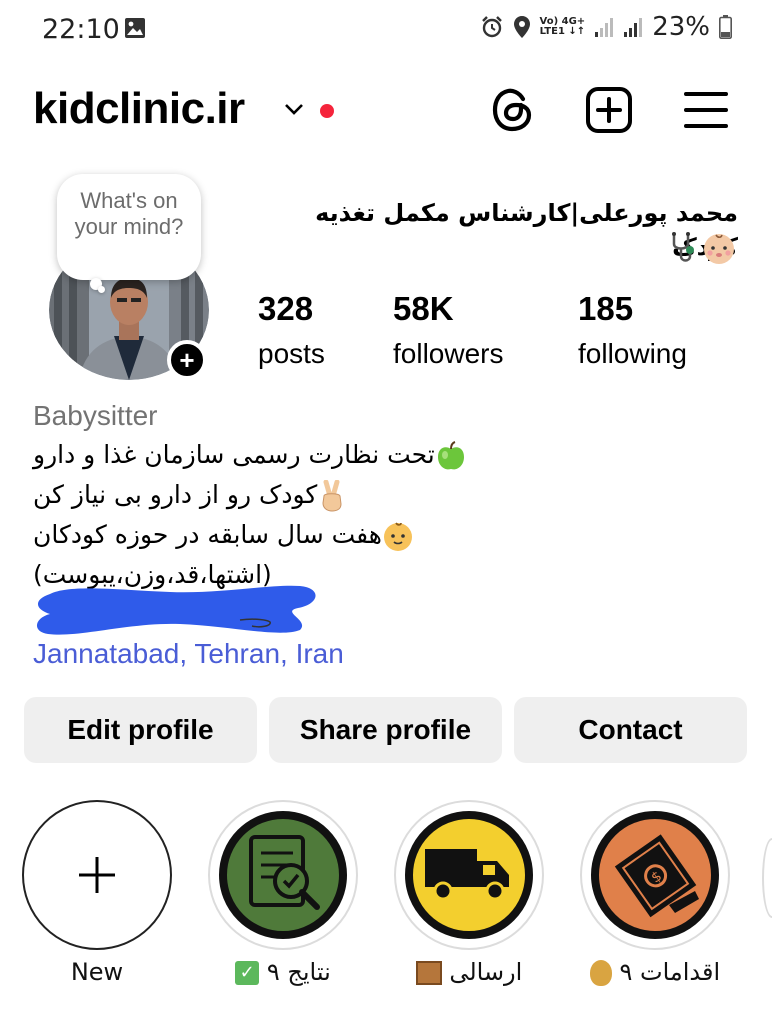 The image size is (772, 1024). What do you see at coordinates (291, 330) in the screenshot?
I see `stat-posts: 328 posts` at bounding box center [291, 330].